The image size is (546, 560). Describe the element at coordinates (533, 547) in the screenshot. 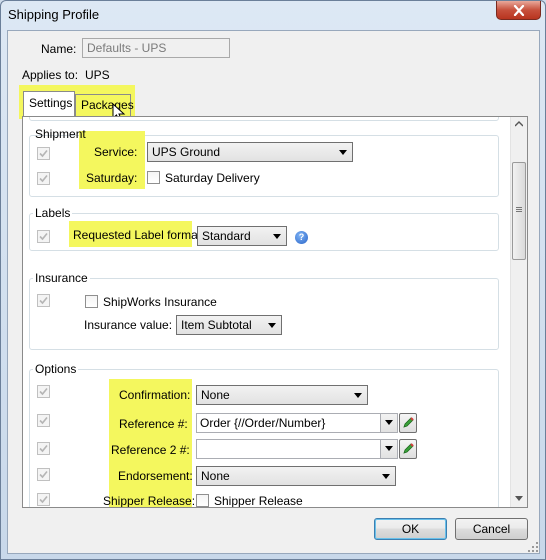

I see `resize-grip-icon` at that location.